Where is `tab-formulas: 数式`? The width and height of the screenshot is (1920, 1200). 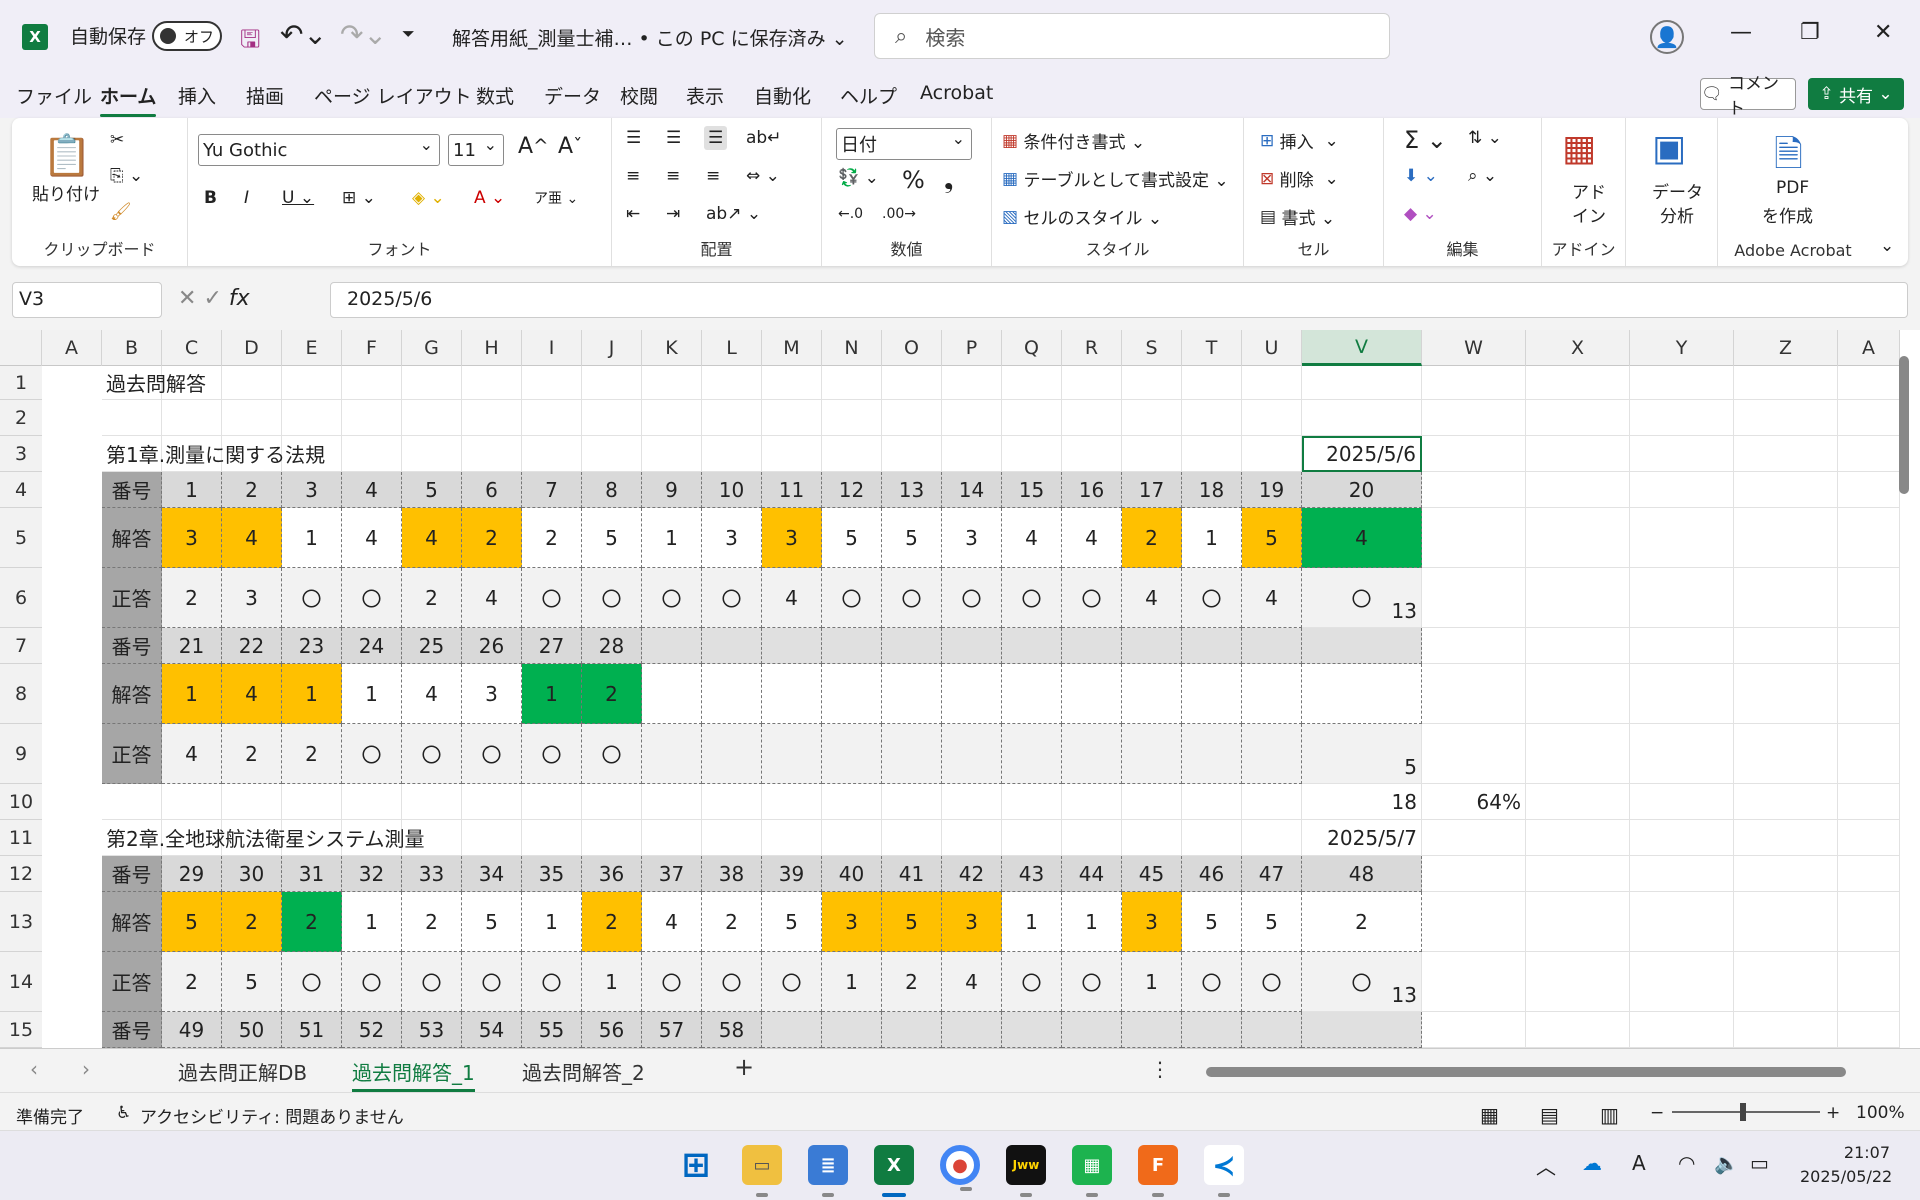
tab-formulas: 数式 is located at coordinates (495, 95).